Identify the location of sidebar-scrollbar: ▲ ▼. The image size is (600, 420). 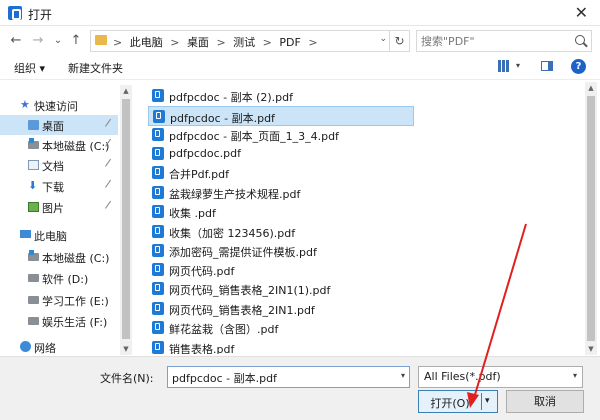
(126, 220).